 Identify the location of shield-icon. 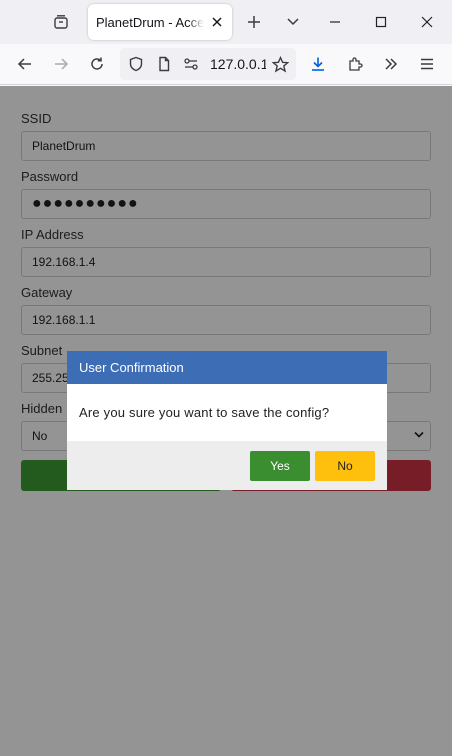
(136, 64).